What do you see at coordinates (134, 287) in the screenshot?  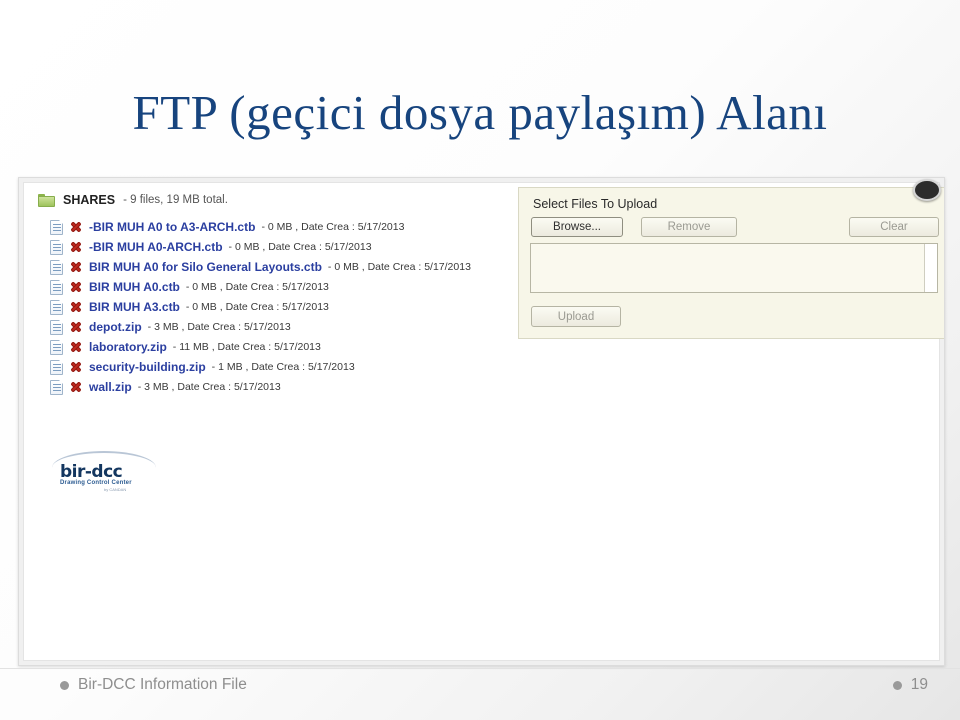 I see `file-name: BIR MUH A0.ctb` at bounding box center [134, 287].